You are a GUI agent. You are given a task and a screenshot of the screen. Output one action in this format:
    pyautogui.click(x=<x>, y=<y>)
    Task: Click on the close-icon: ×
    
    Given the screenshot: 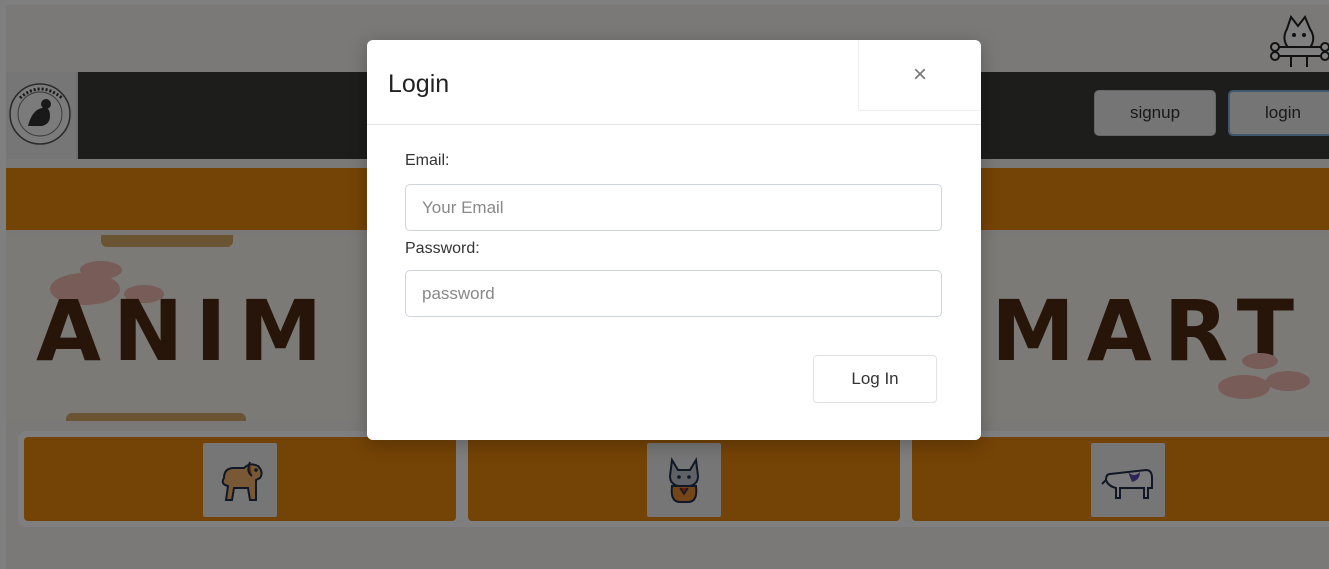 What is the action you would take?
    pyautogui.click(x=919, y=74)
    